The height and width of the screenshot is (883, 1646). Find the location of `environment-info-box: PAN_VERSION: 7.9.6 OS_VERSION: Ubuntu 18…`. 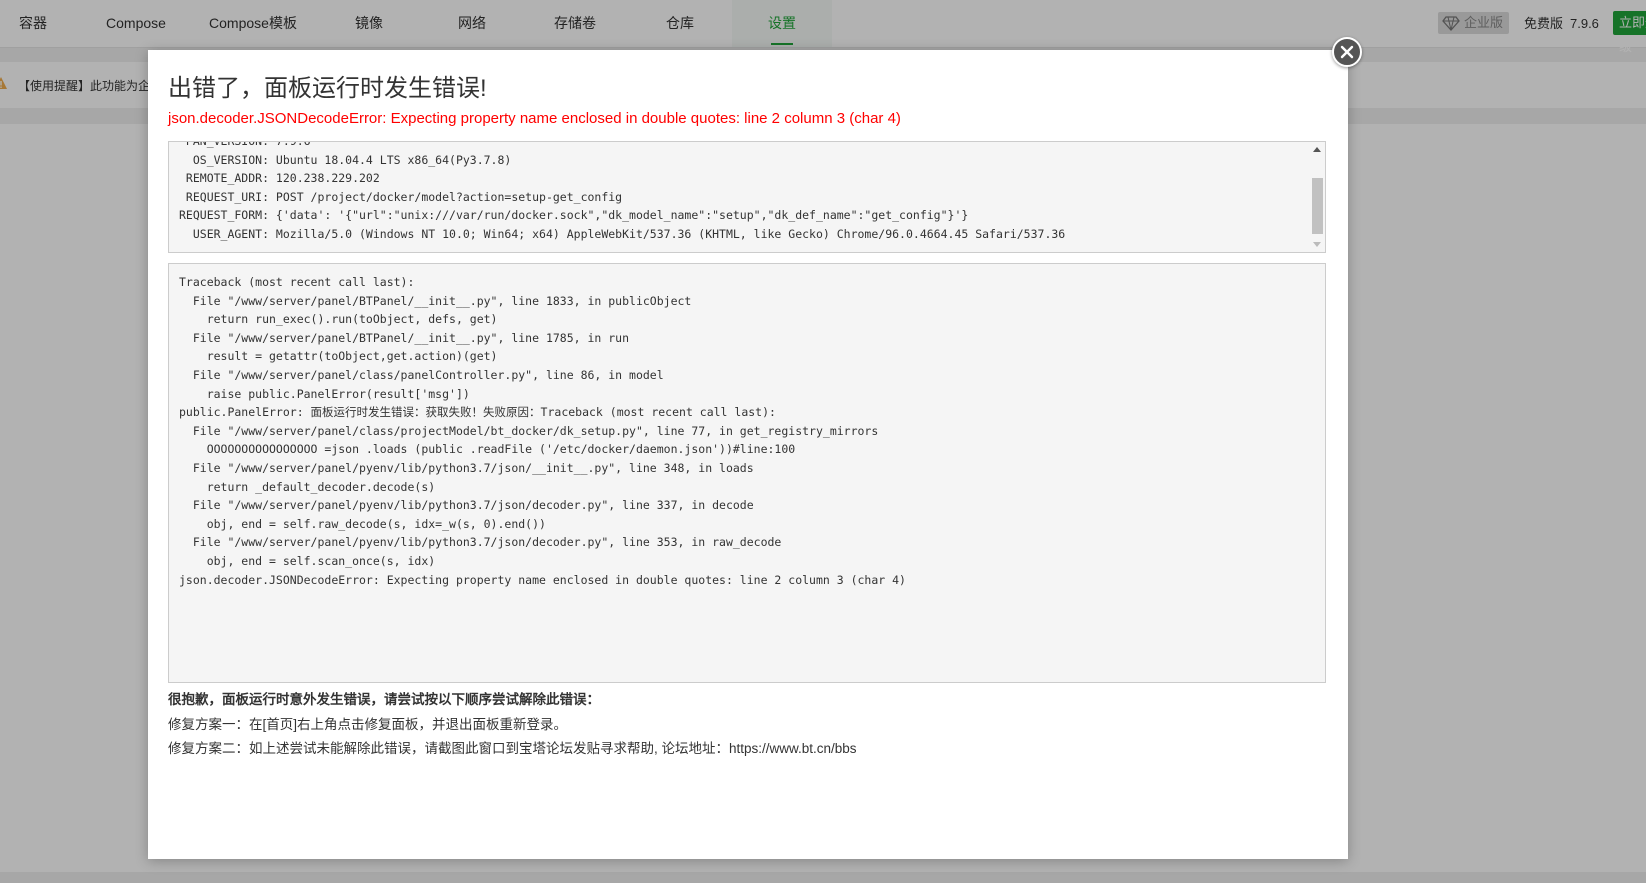

environment-info-box: PAN_VERSION: 7.9.6 OS_VERSION: Ubuntu 18… is located at coordinates (747, 197).